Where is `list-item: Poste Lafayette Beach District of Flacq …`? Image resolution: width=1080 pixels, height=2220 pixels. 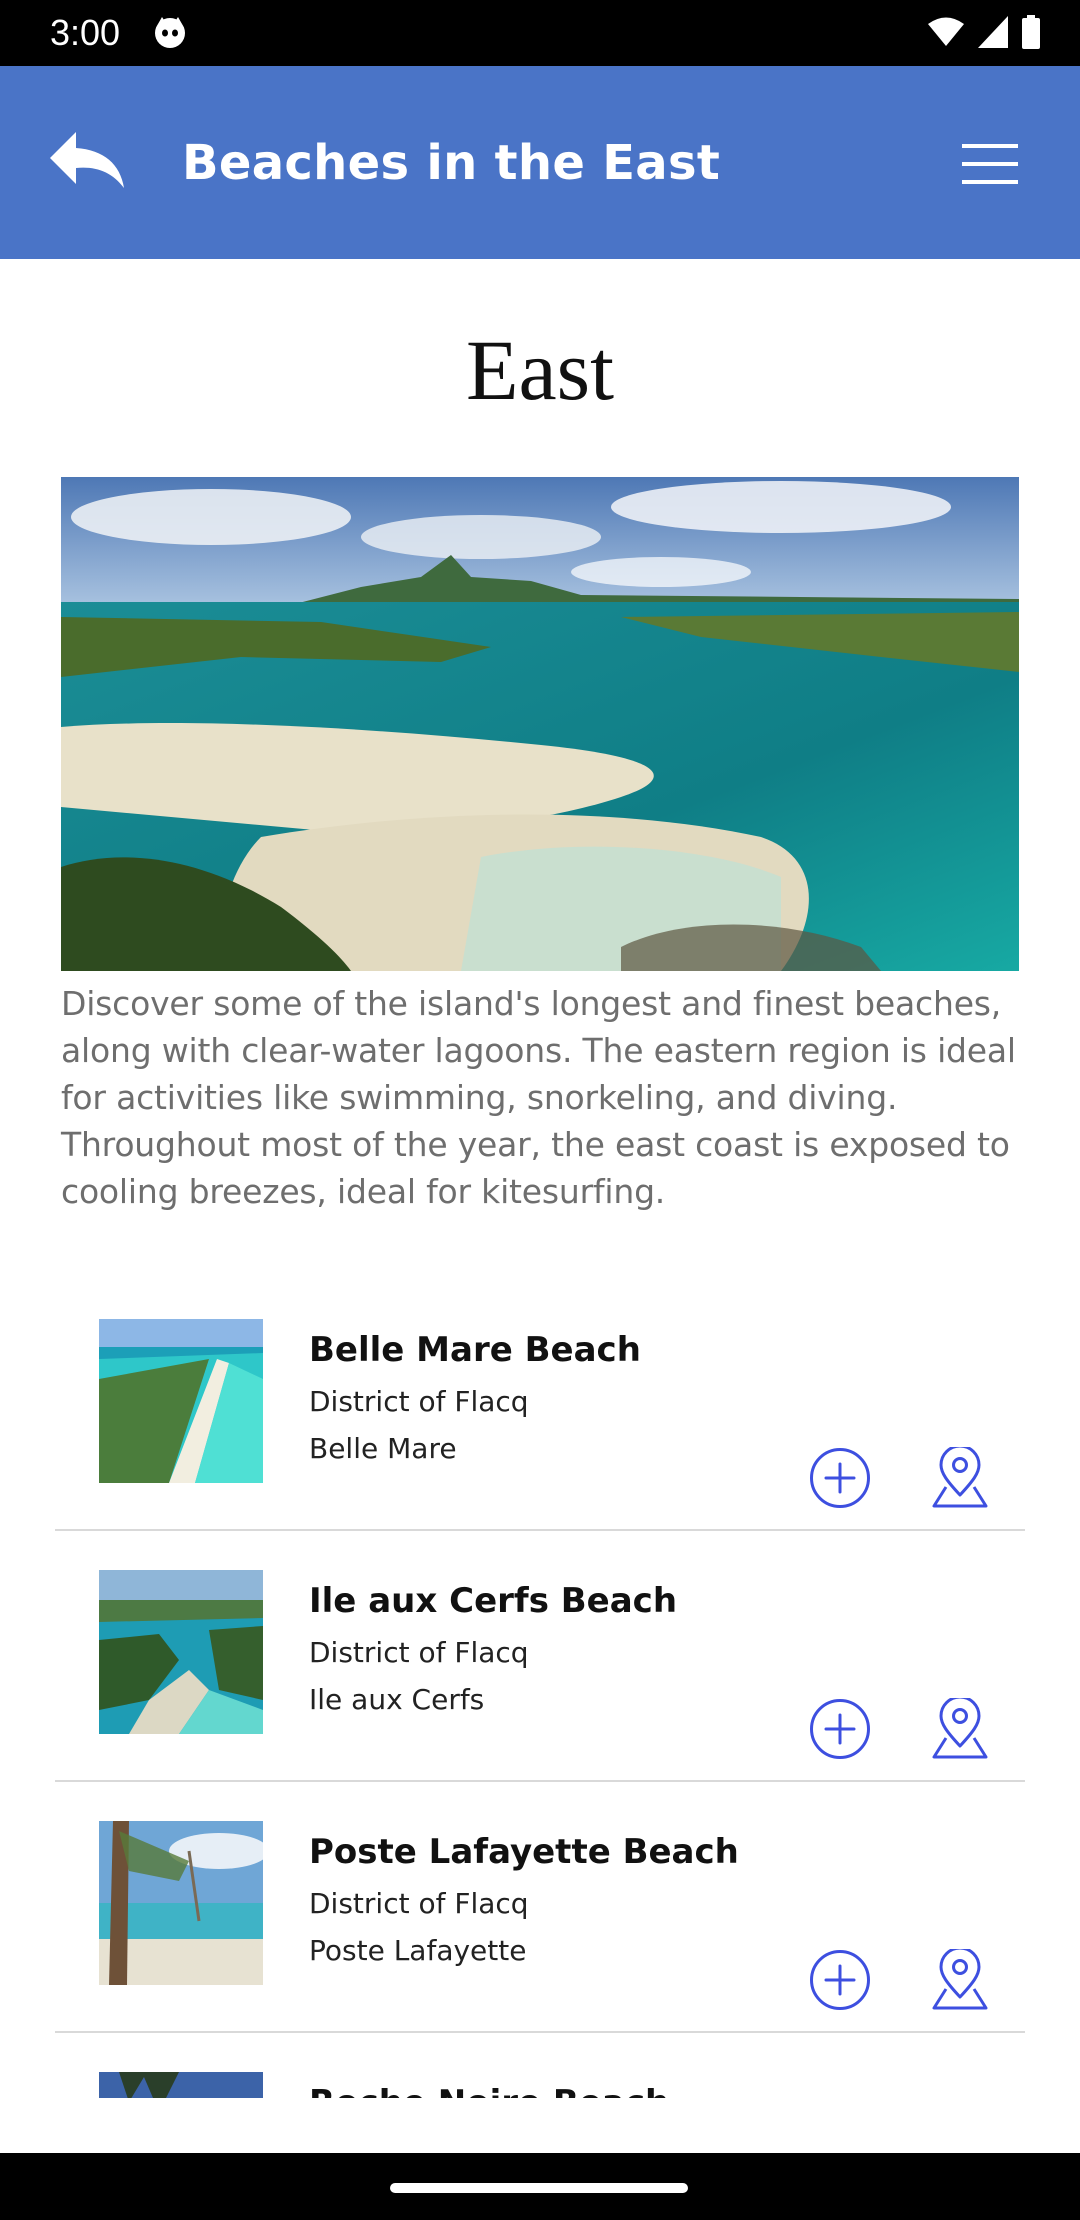 list-item: Poste Lafayette Beach District of Flacq … is located at coordinates (540, 1907).